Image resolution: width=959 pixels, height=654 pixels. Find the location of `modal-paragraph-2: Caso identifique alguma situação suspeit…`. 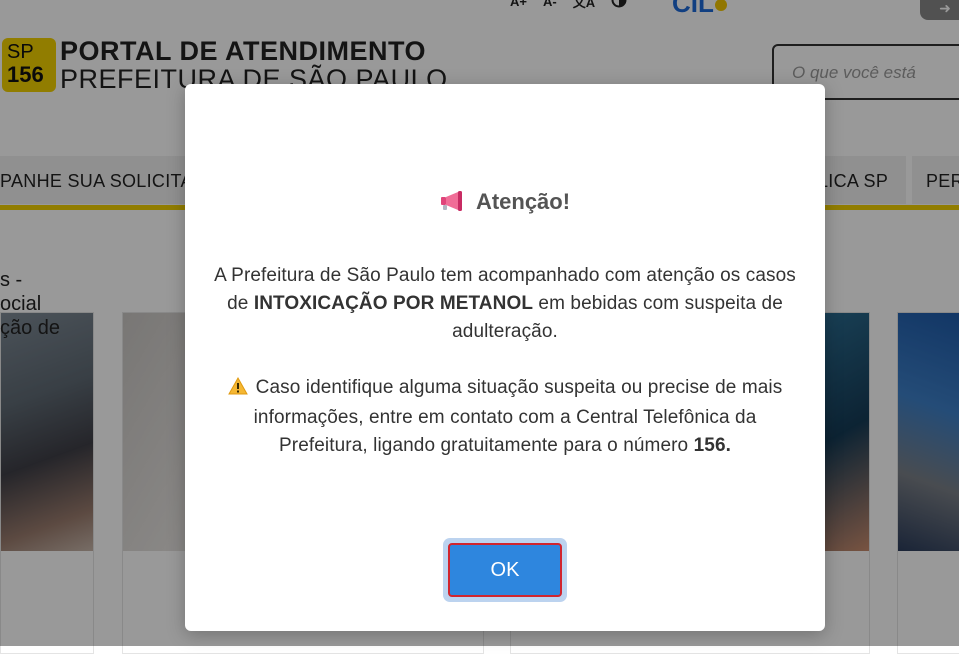

modal-paragraph-2: Caso identifique alguma situação suspeit… is located at coordinates (505, 417).